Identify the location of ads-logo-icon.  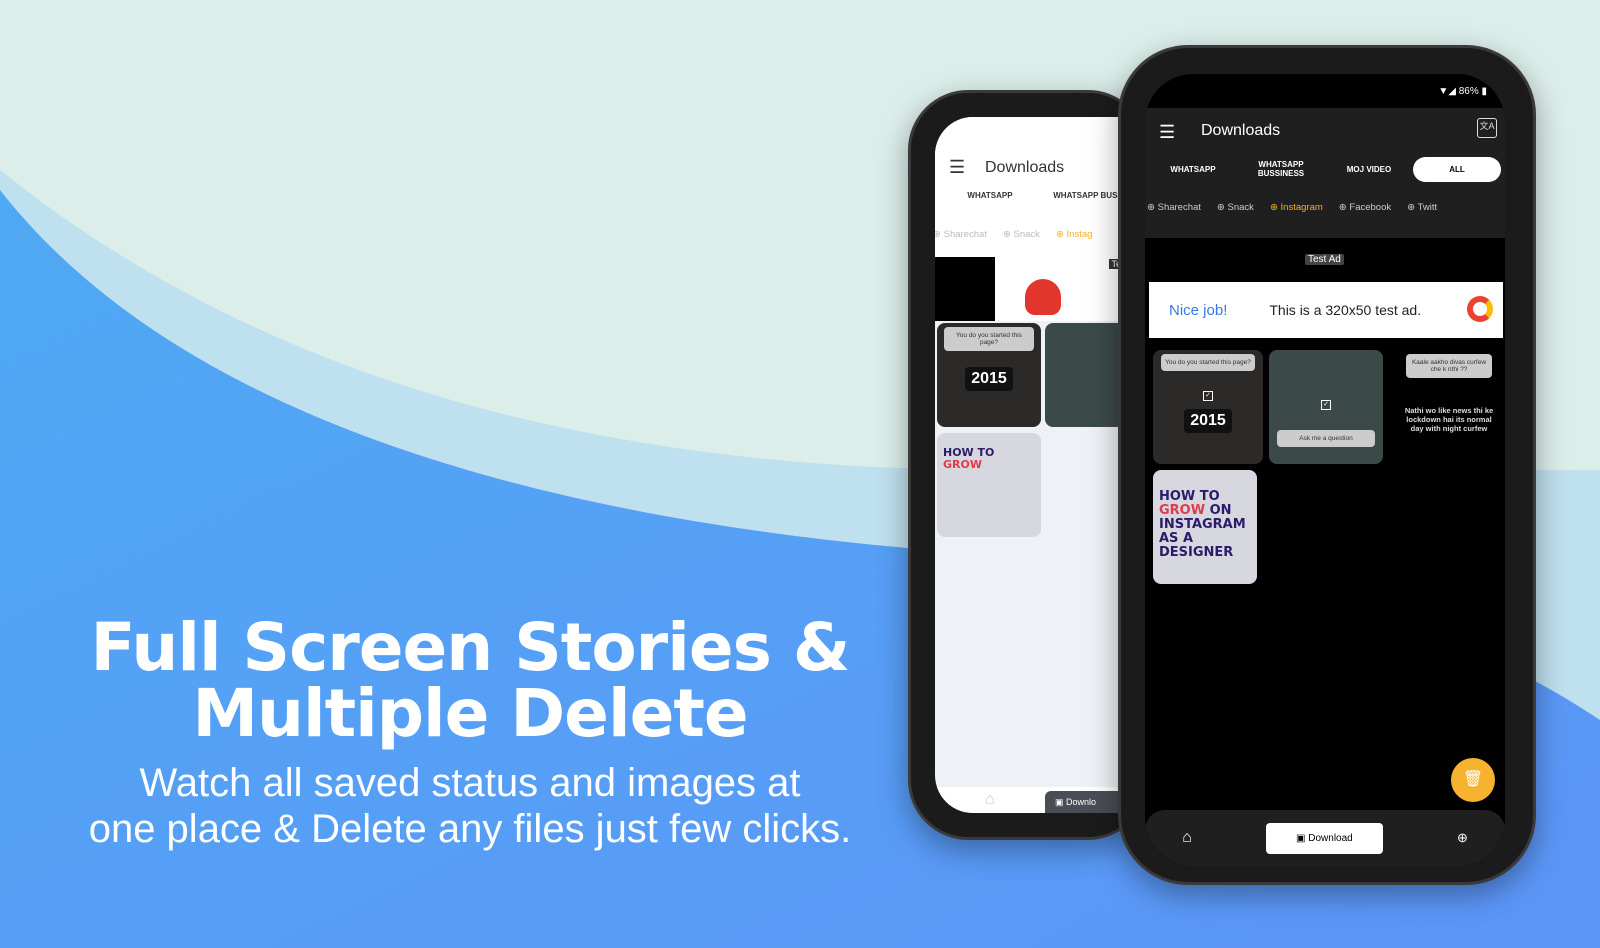
(1480, 309).